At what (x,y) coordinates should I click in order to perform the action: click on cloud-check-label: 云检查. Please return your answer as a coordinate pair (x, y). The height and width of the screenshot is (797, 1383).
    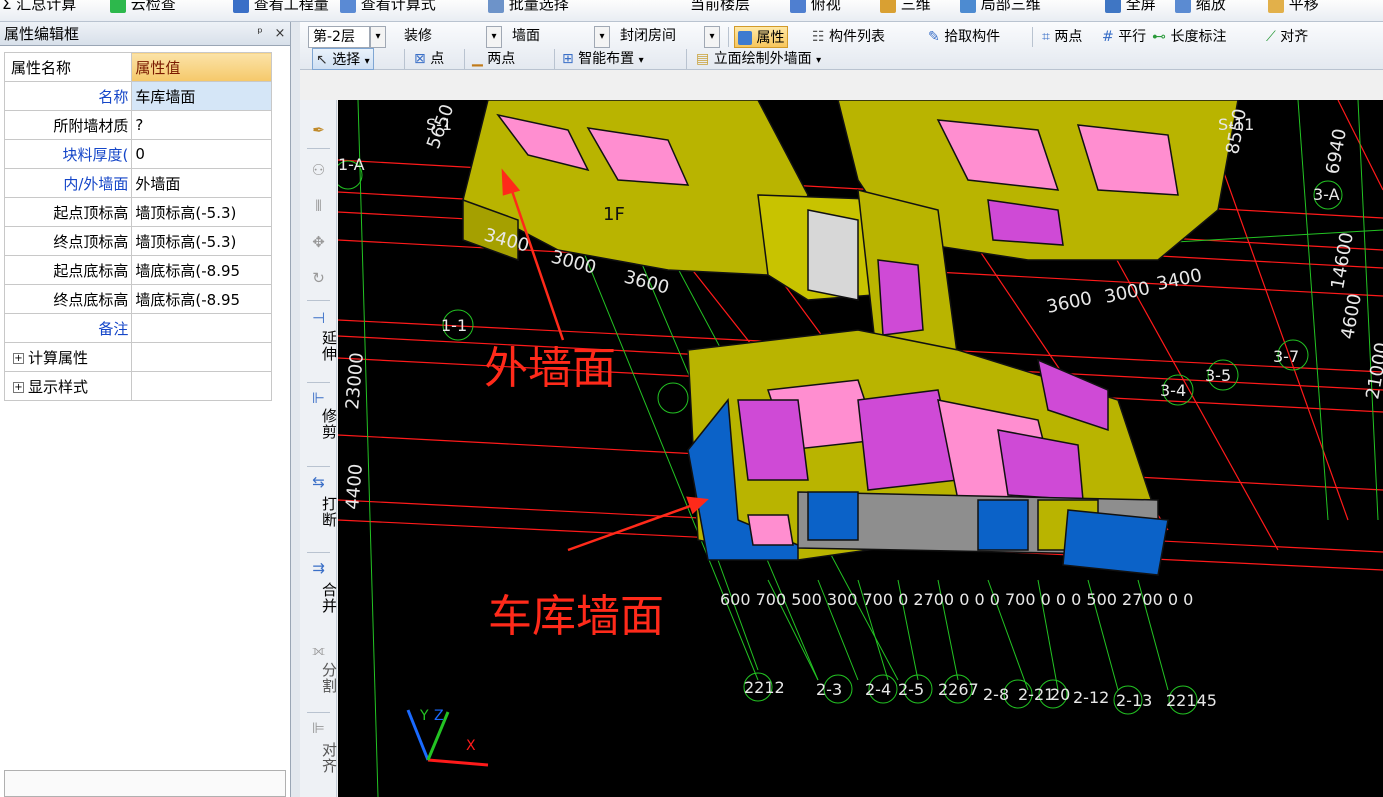
    Looking at the image, I should click on (153, 6).